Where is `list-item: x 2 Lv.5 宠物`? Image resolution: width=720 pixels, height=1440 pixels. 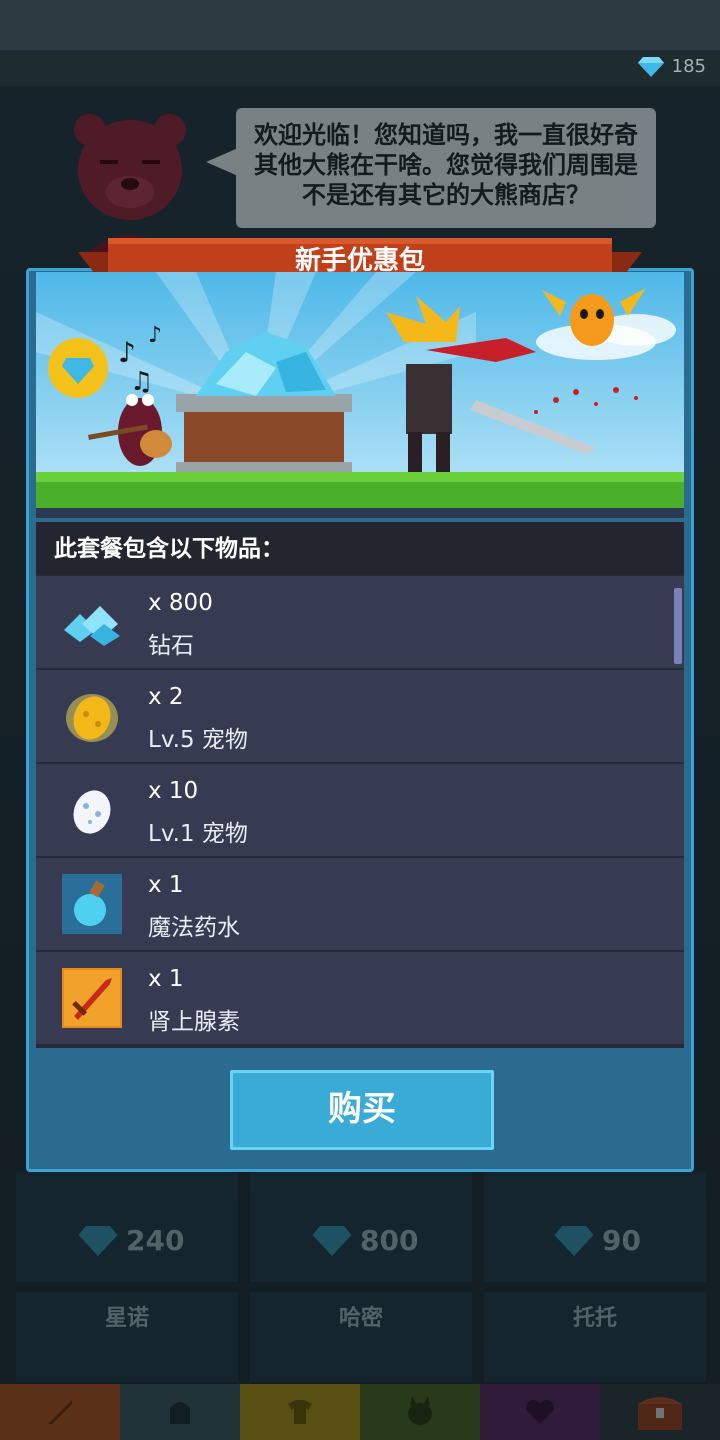 list-item: x 2 Lv.5 宠物 is located at coordinates (360, 716).